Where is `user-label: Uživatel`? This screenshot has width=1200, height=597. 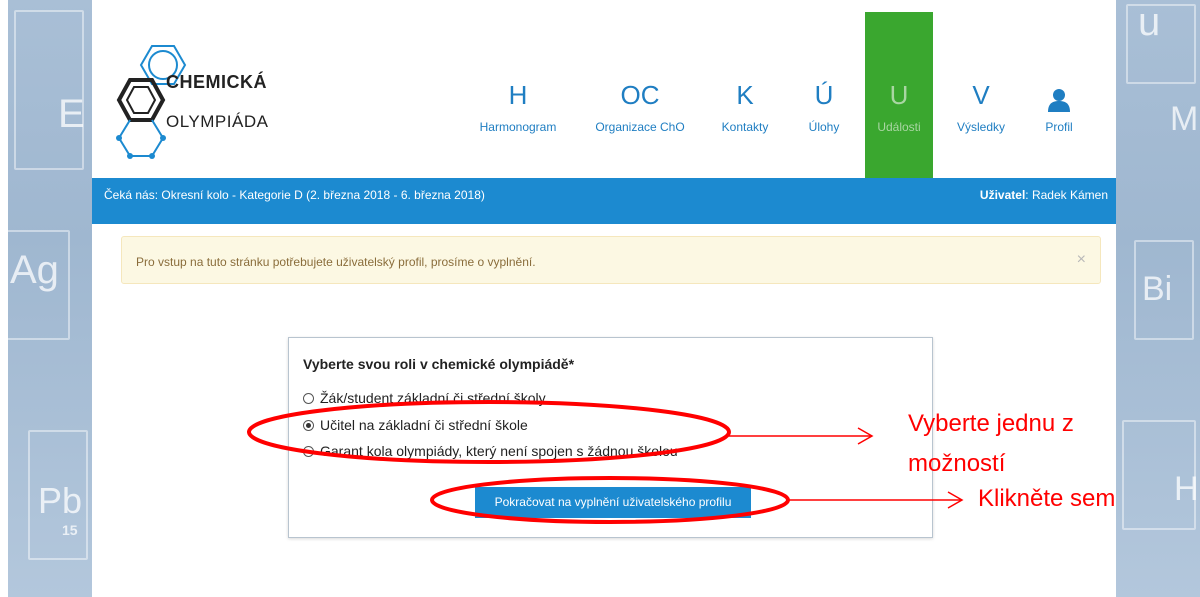
user-label: Uživatel is located at coordinates (1002, 195).